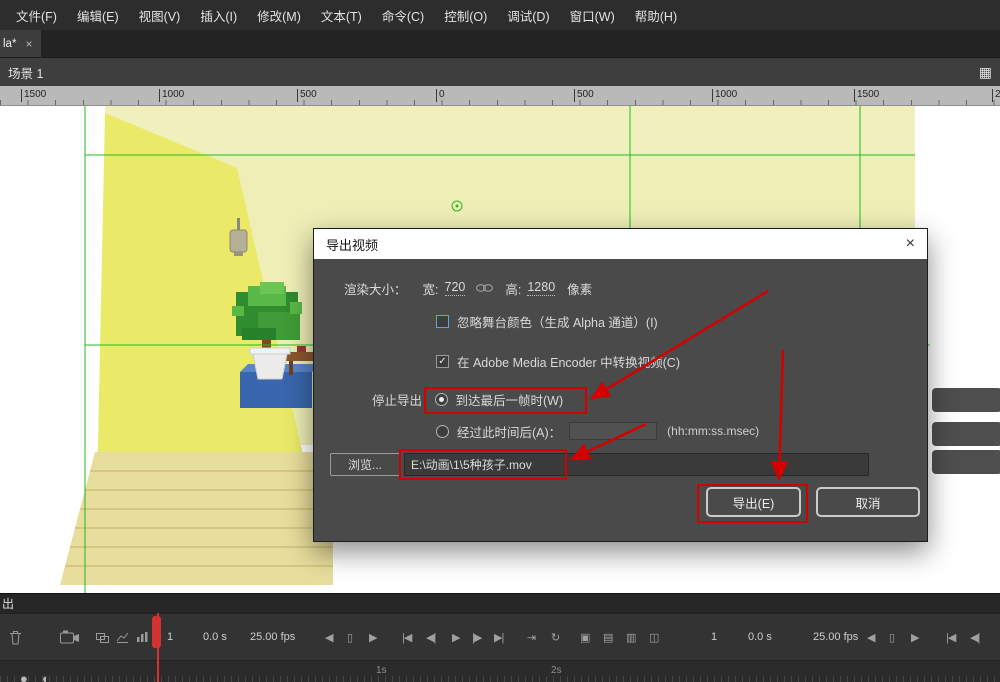 This screenshot has height=682, width=1000. Describe the element at coordinates (456, 637) in the screenshot. I see `play-icon: ▶` at that location.